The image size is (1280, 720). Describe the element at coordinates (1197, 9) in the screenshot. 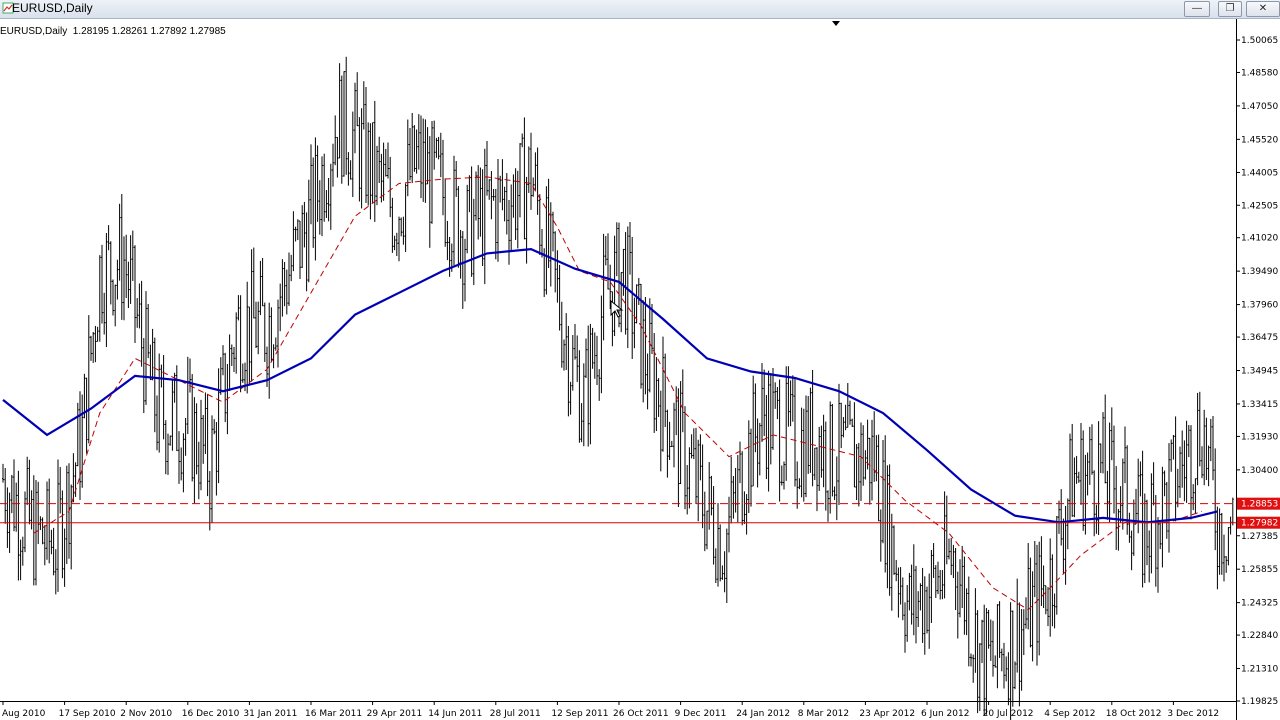

I see `minimize-button: —` at that location.